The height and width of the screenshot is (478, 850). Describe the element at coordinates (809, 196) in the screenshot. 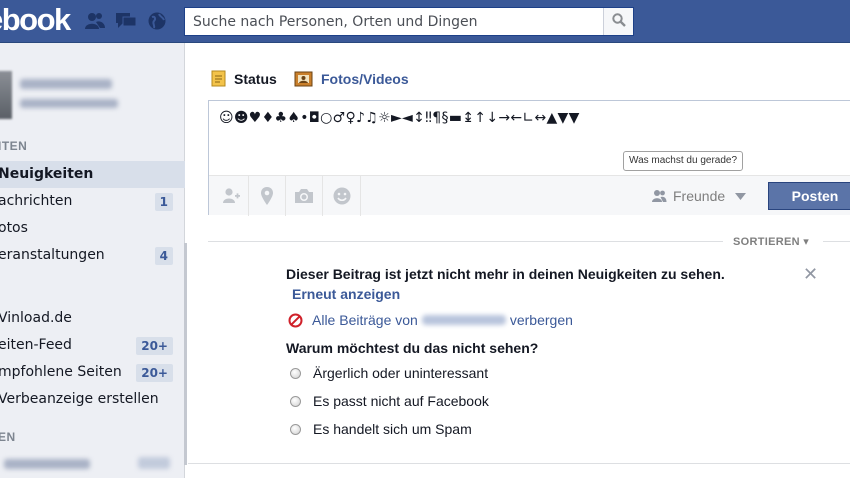

I see `post-button: Posten` at that location.